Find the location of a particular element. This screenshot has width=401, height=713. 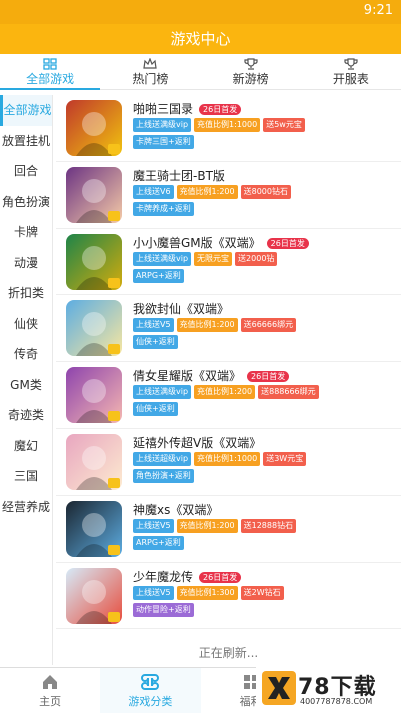

sidebar-item: 角色扮演 is located at coordinates (26, 202).